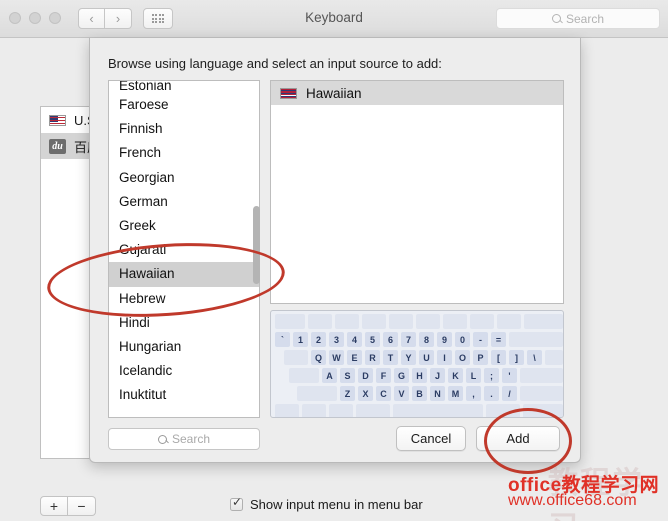 The width and height of the screenshot is (668, 521). I want to click on keyboard-key-T: T, so click(390, 357).